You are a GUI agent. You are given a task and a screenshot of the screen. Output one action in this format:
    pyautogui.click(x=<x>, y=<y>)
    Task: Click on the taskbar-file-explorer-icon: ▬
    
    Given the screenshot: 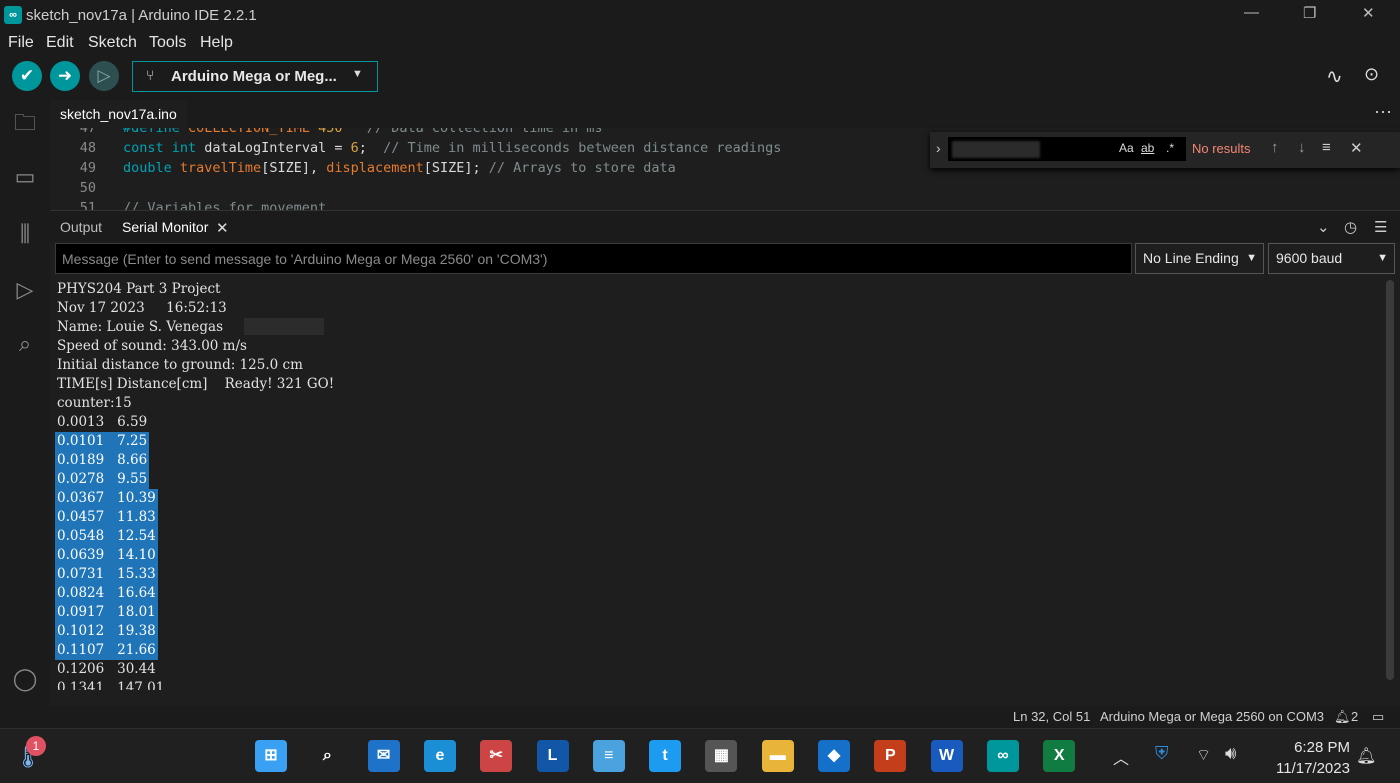 What is the action you would take?
    pyautogui.click(x=777, y=756)
    